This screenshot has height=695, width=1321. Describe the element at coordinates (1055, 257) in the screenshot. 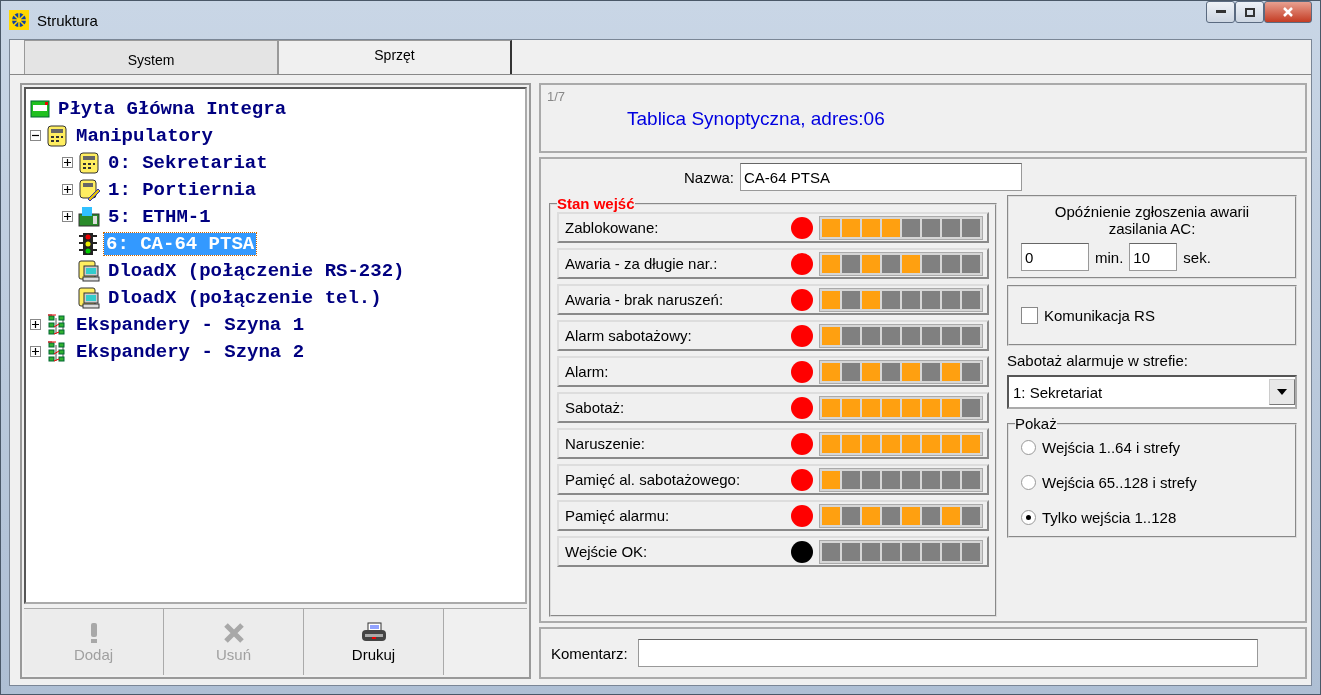

I see `minutes-field: 0` at that location.